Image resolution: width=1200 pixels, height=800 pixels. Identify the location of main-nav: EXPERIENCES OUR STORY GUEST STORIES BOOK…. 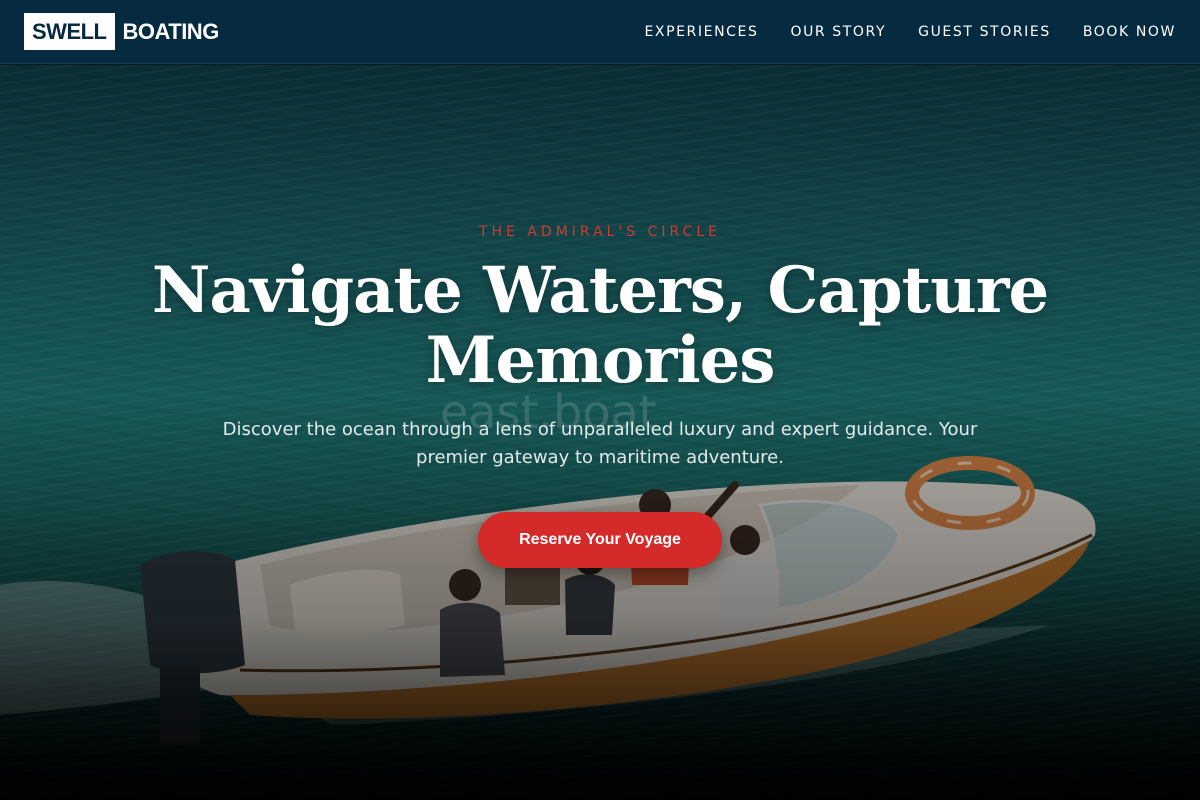
(910, 32).